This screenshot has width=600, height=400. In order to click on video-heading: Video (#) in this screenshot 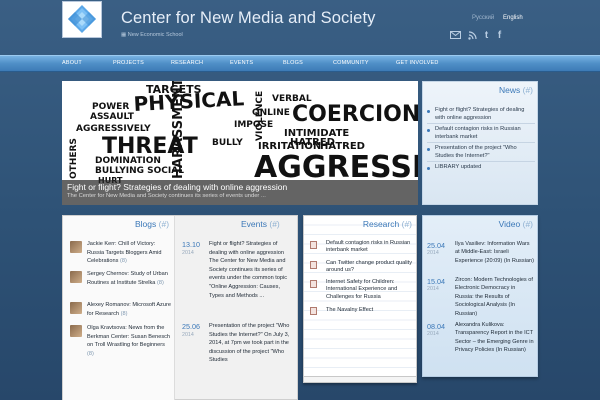, I will do `click(516, 224)`.